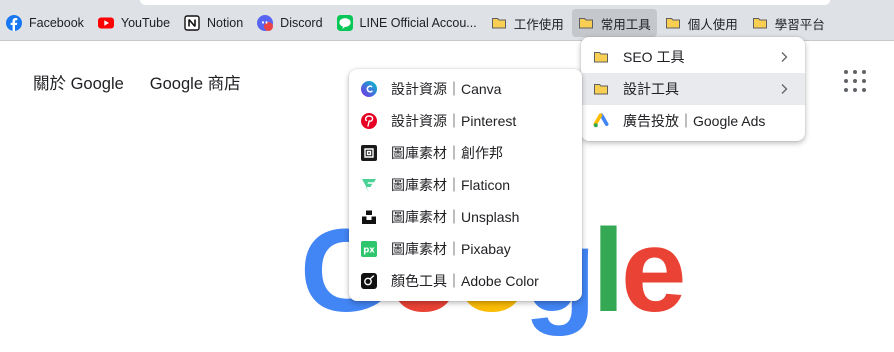 This screenshot has width=894, height=352. Describe the element at coordinates (344, 23) in the screenshot. I see `line-icon` at that location.